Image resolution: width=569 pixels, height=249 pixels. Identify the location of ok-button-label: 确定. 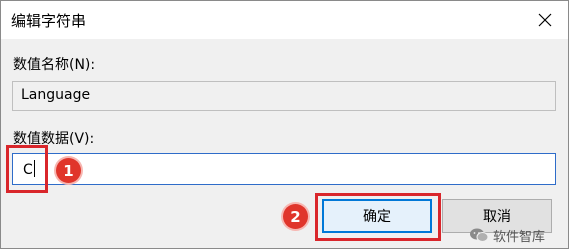
(377, 217).